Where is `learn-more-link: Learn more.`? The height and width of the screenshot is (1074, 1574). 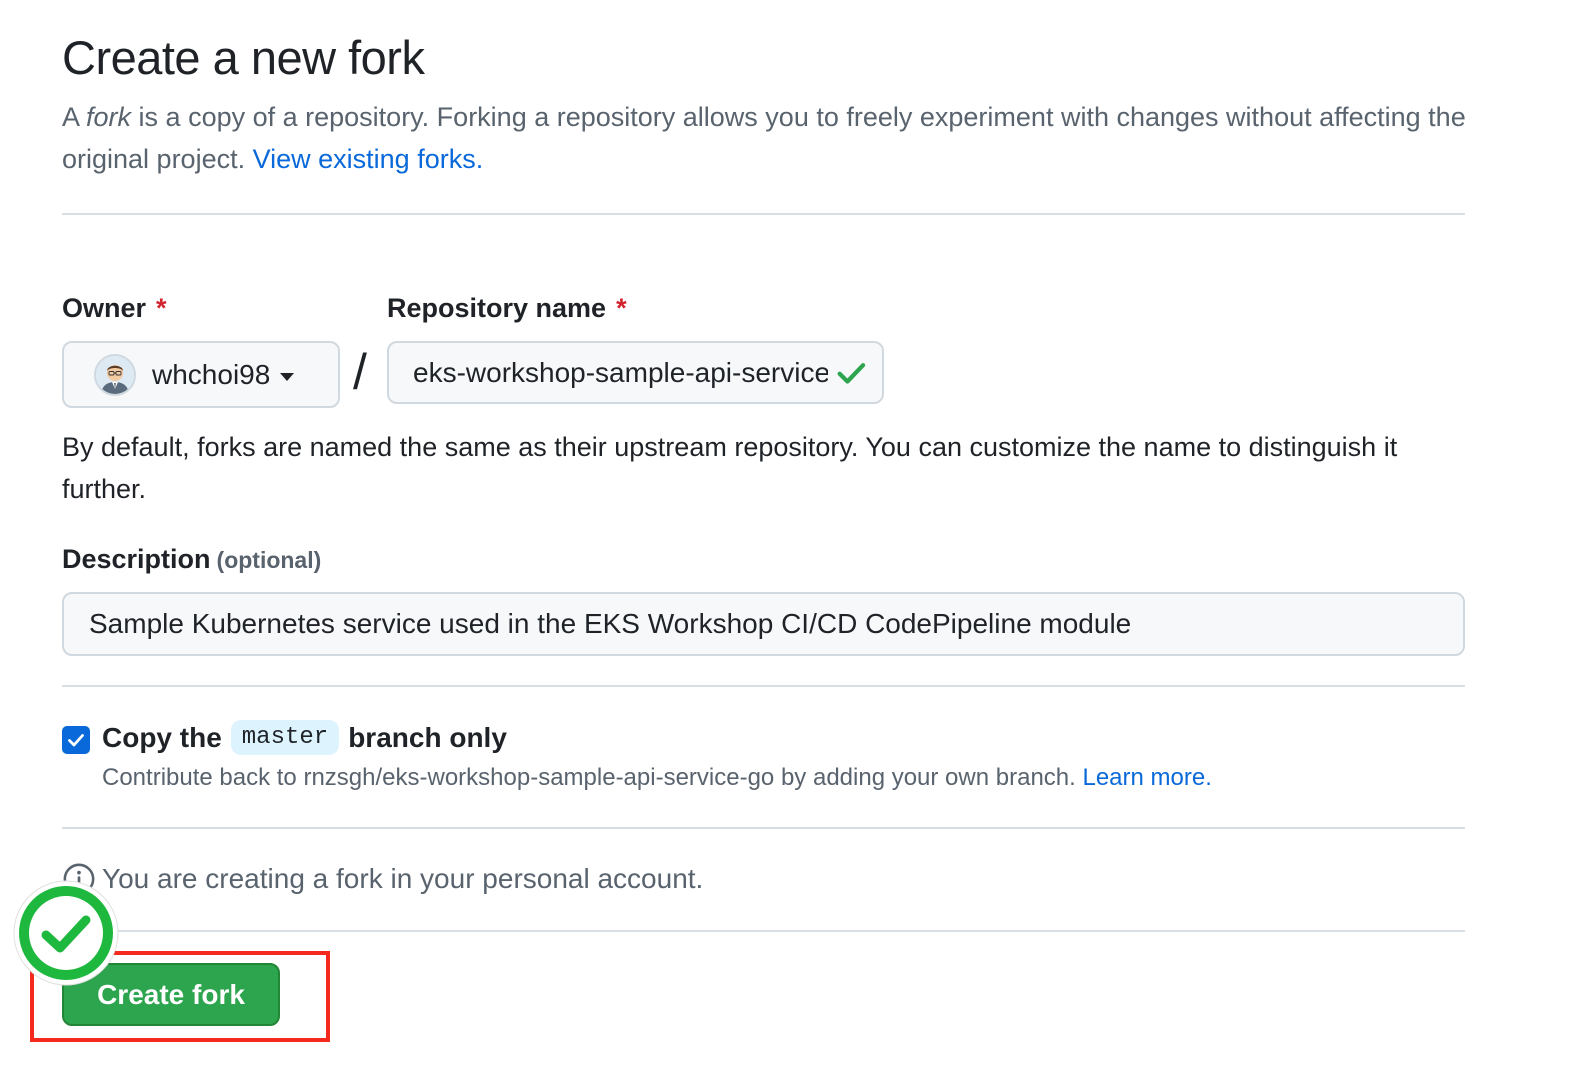 learn-more-link: Learn more. is located at coordinates (1146, 777).